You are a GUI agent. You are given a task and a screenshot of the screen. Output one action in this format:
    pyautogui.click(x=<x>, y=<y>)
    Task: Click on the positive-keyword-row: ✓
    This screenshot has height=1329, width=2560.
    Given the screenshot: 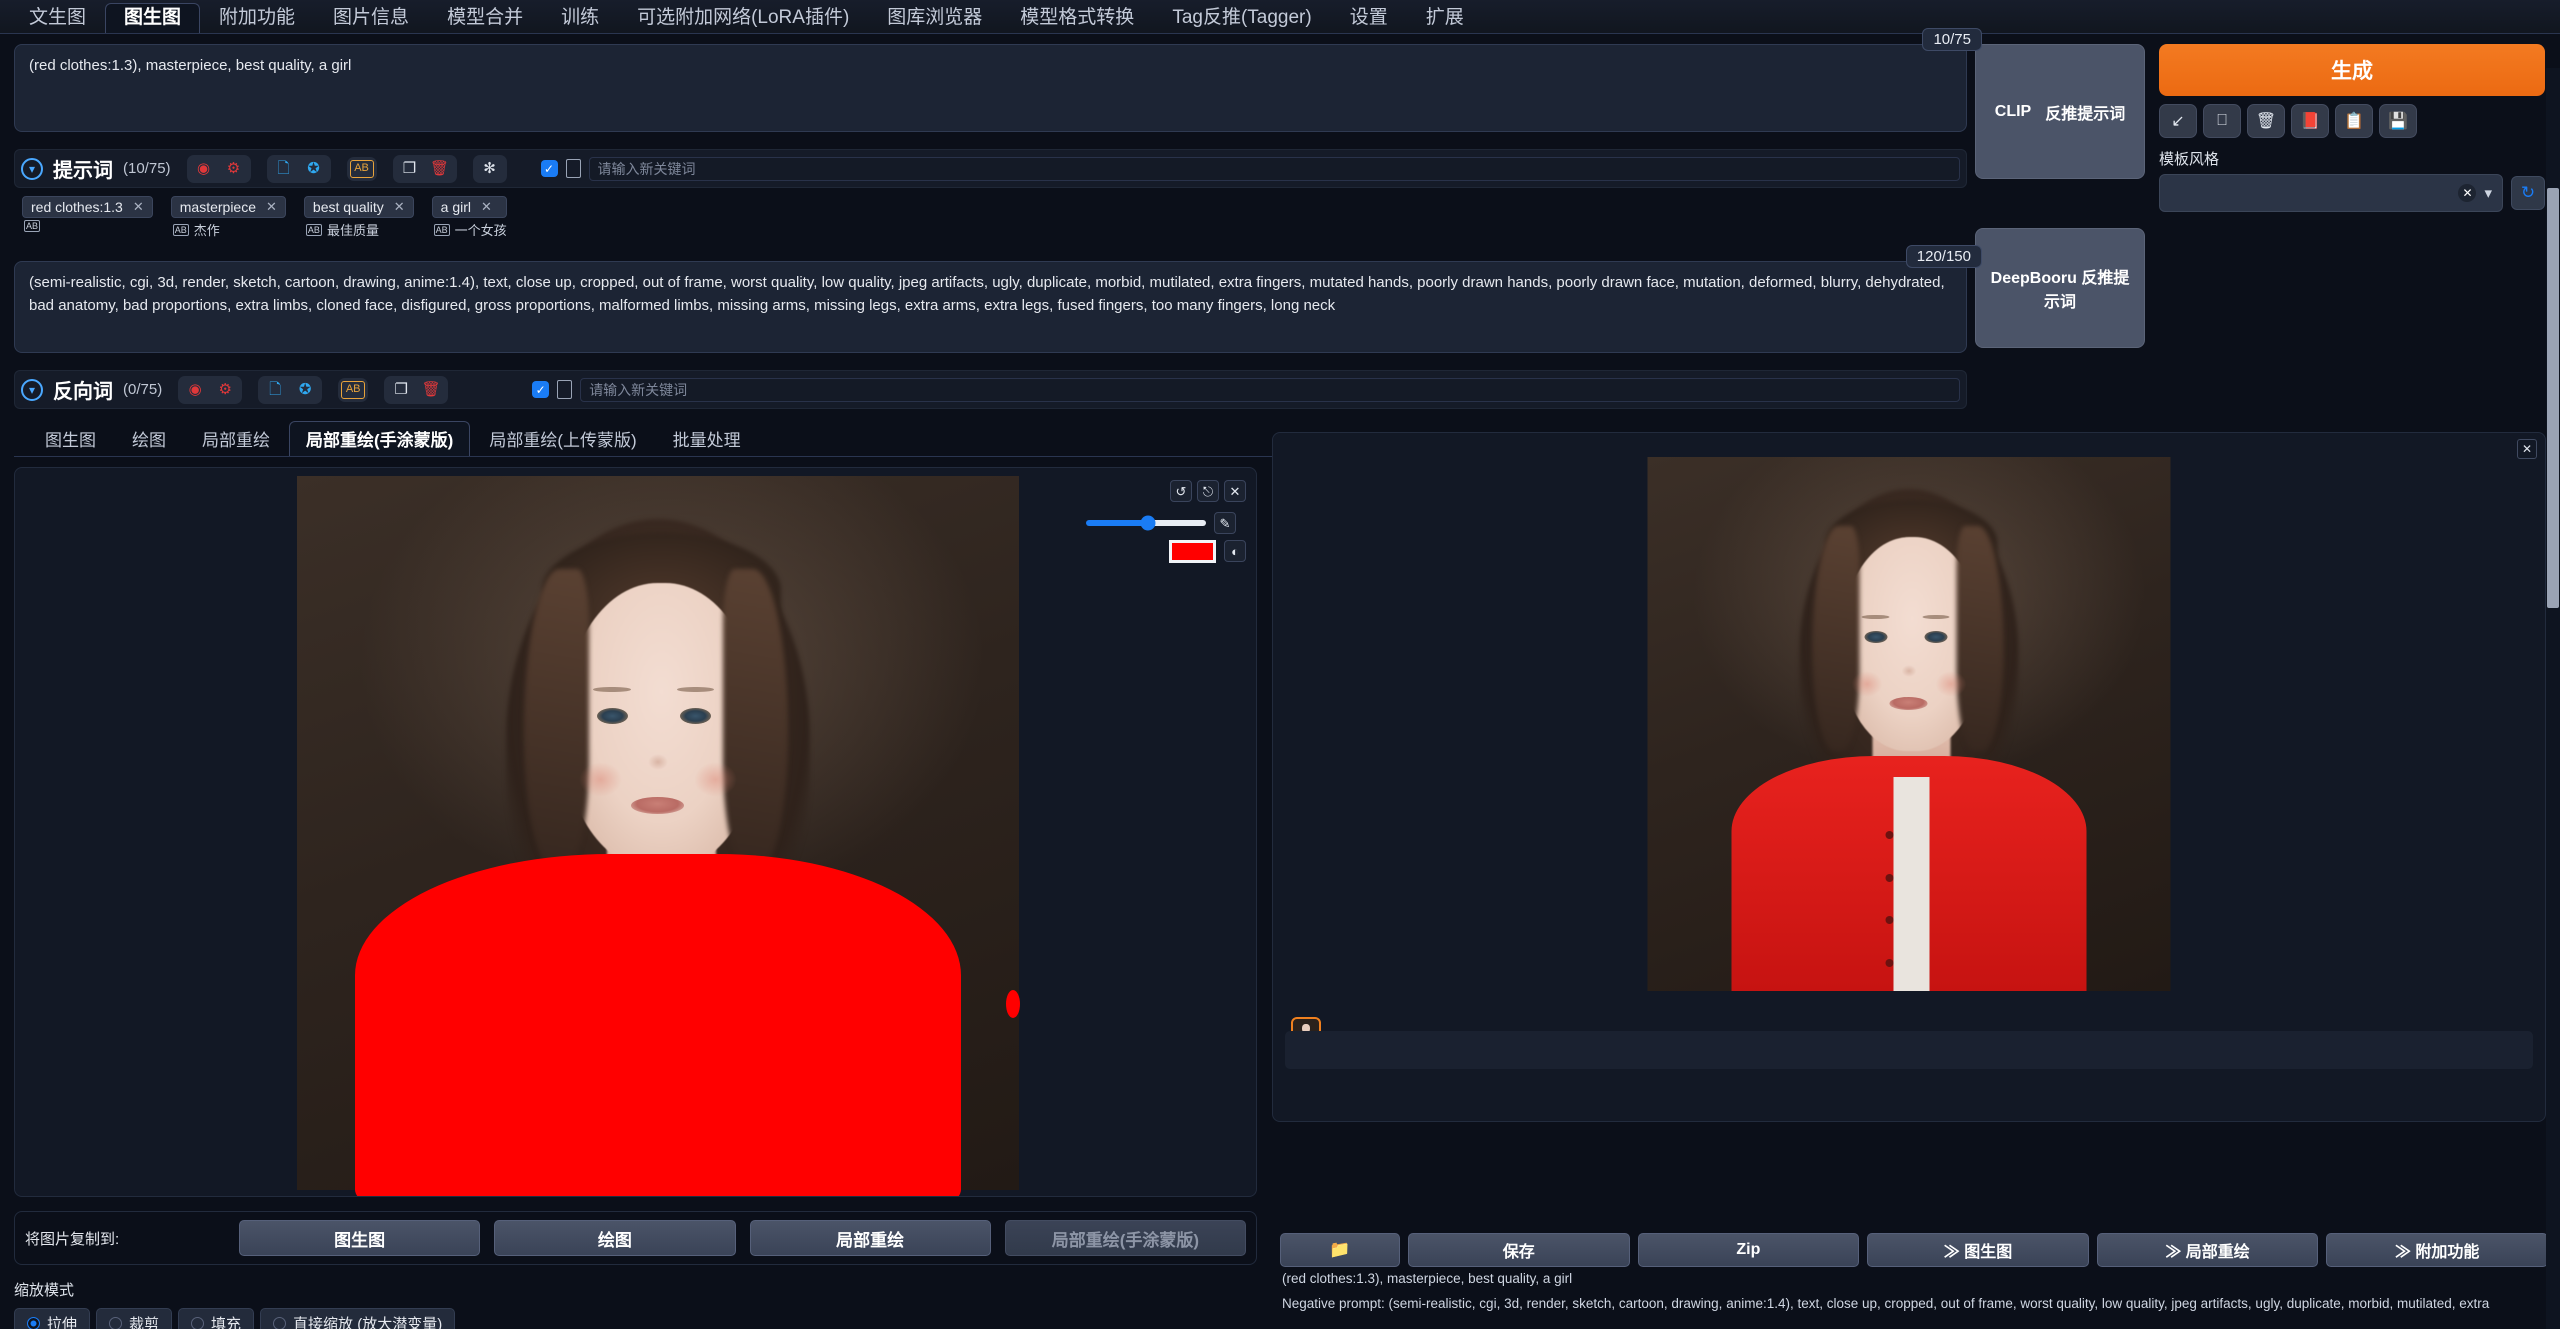 What is the action you would take?
    pyautogui.click(x=1250, y=168)
    